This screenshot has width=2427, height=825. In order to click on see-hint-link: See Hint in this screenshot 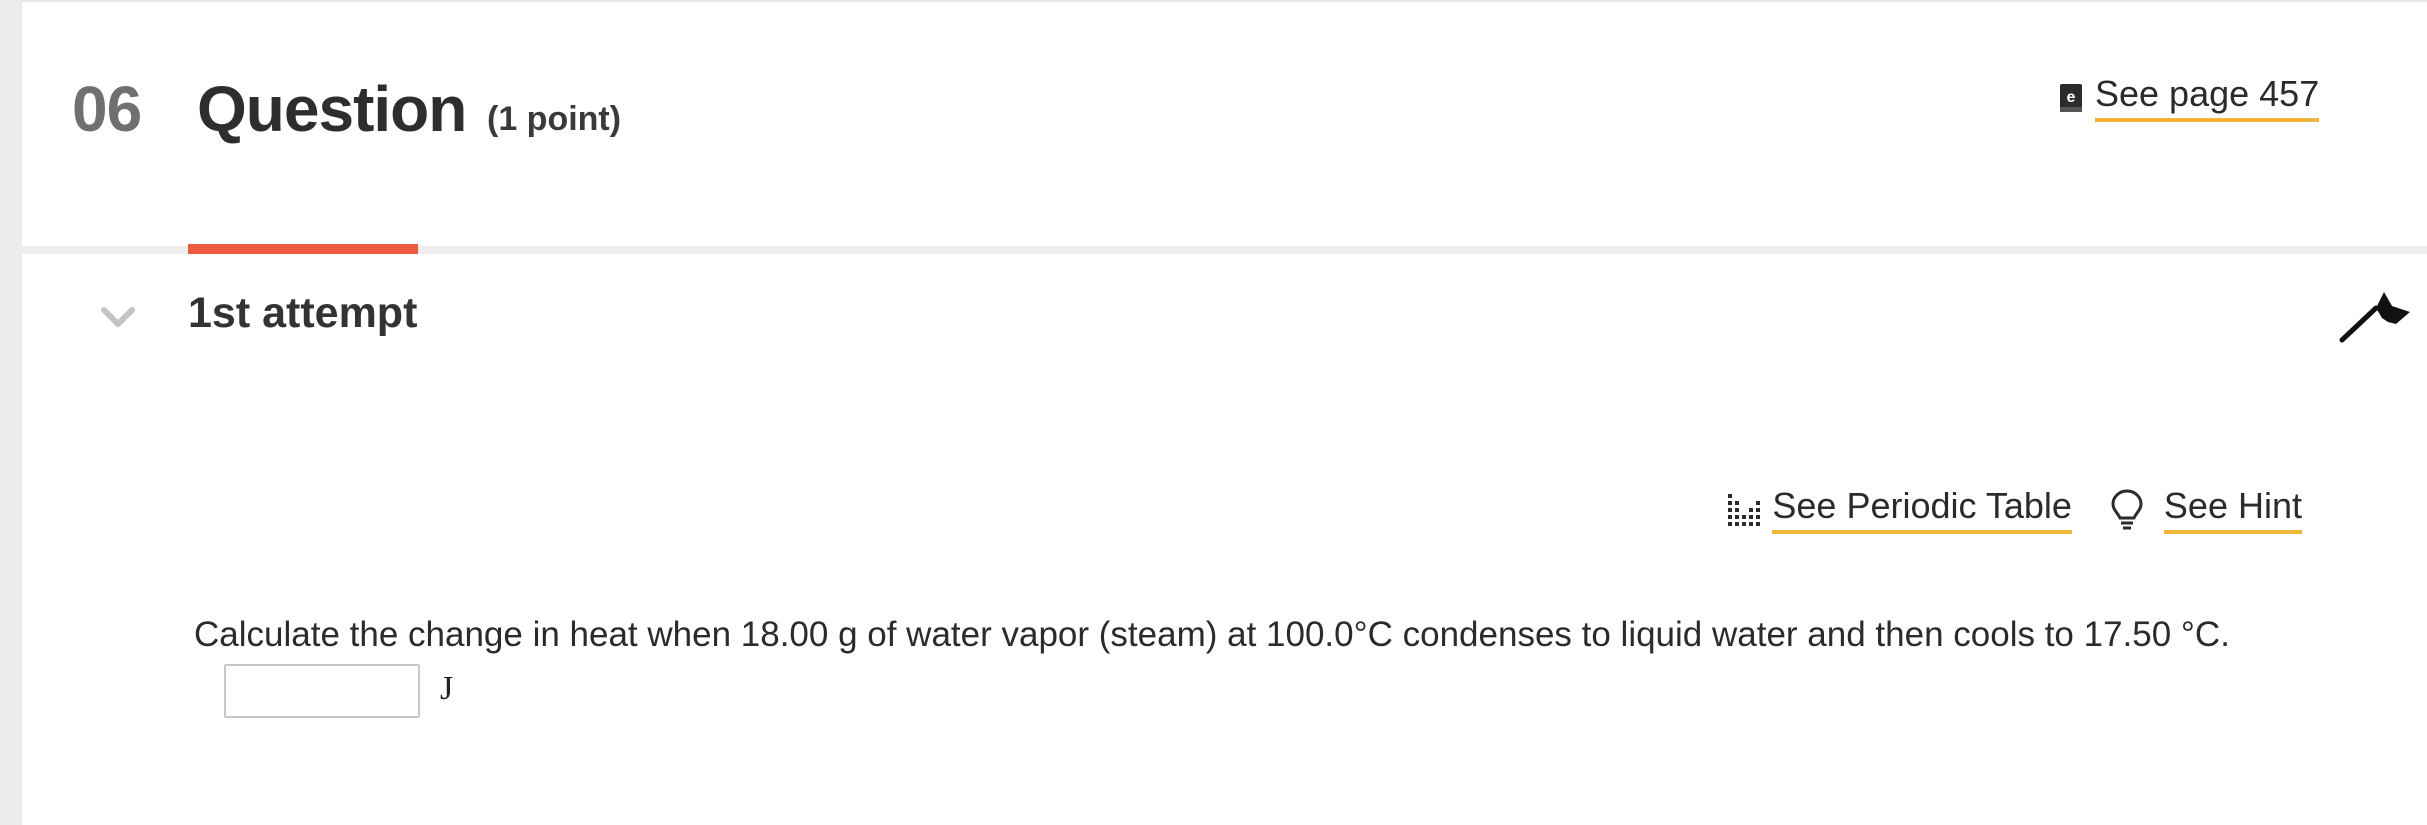, I will do `click(2206, 510)`.